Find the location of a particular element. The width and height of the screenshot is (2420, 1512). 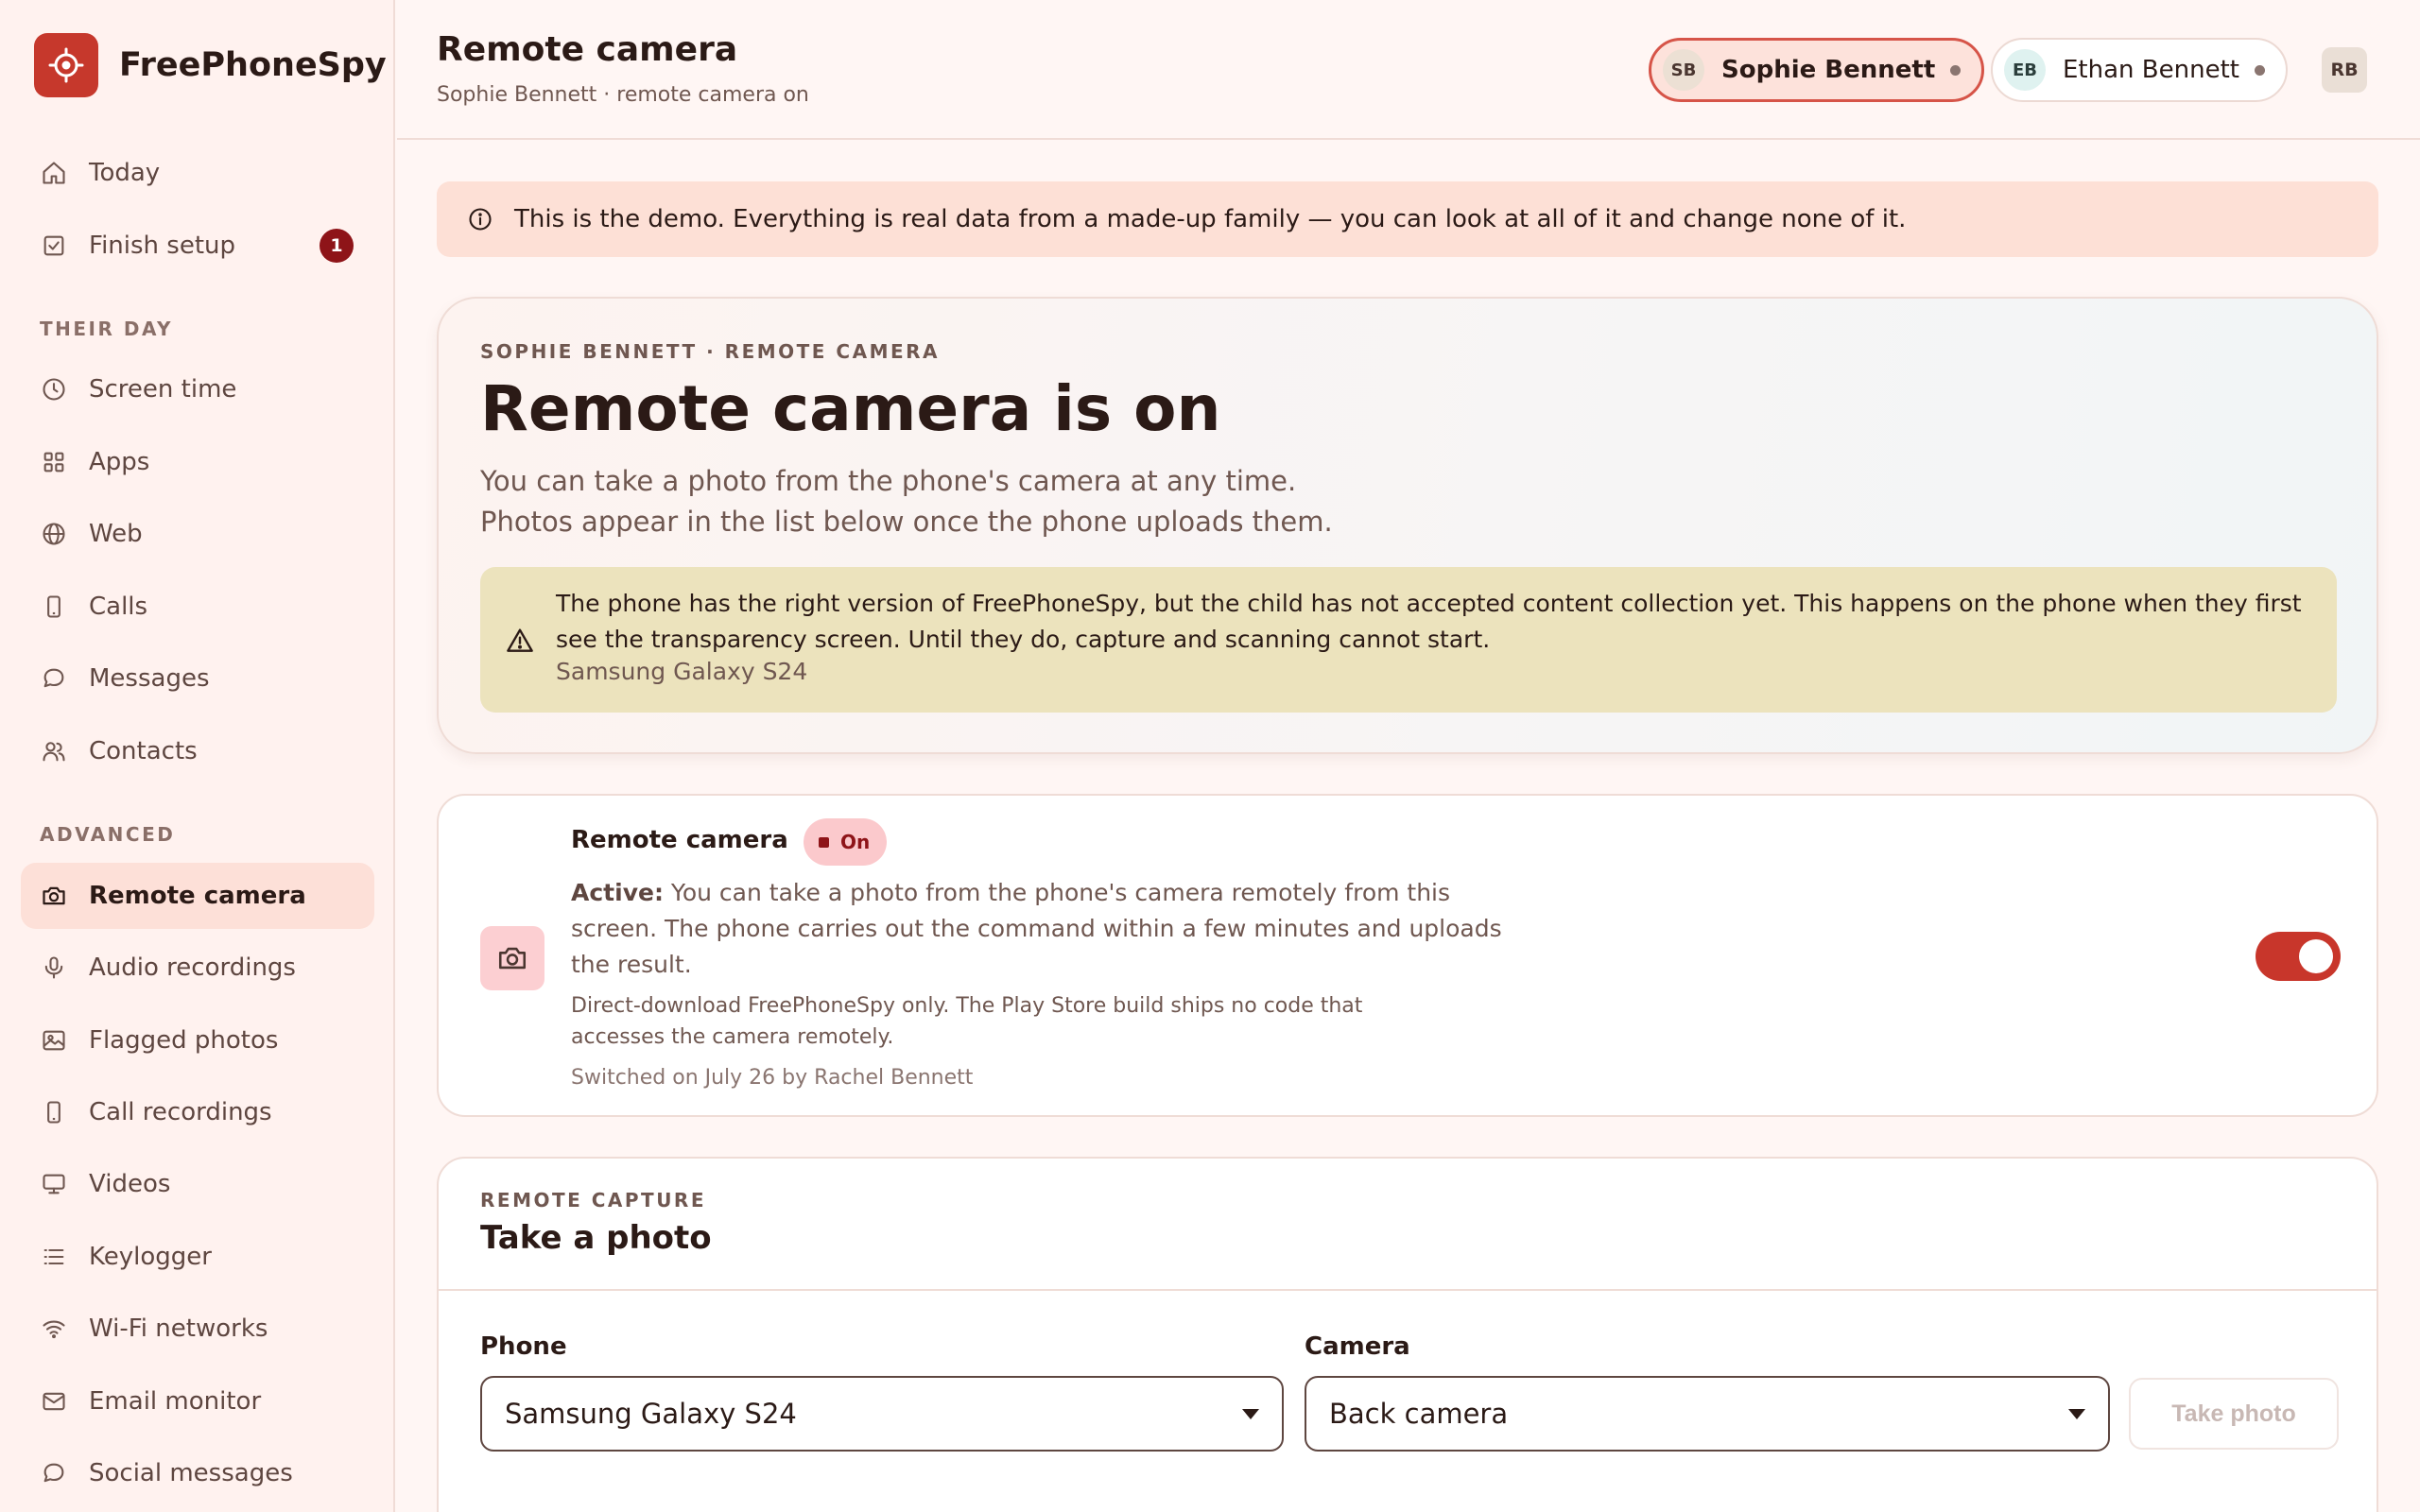

monitor-icon is located at coordinates (54, 1184).